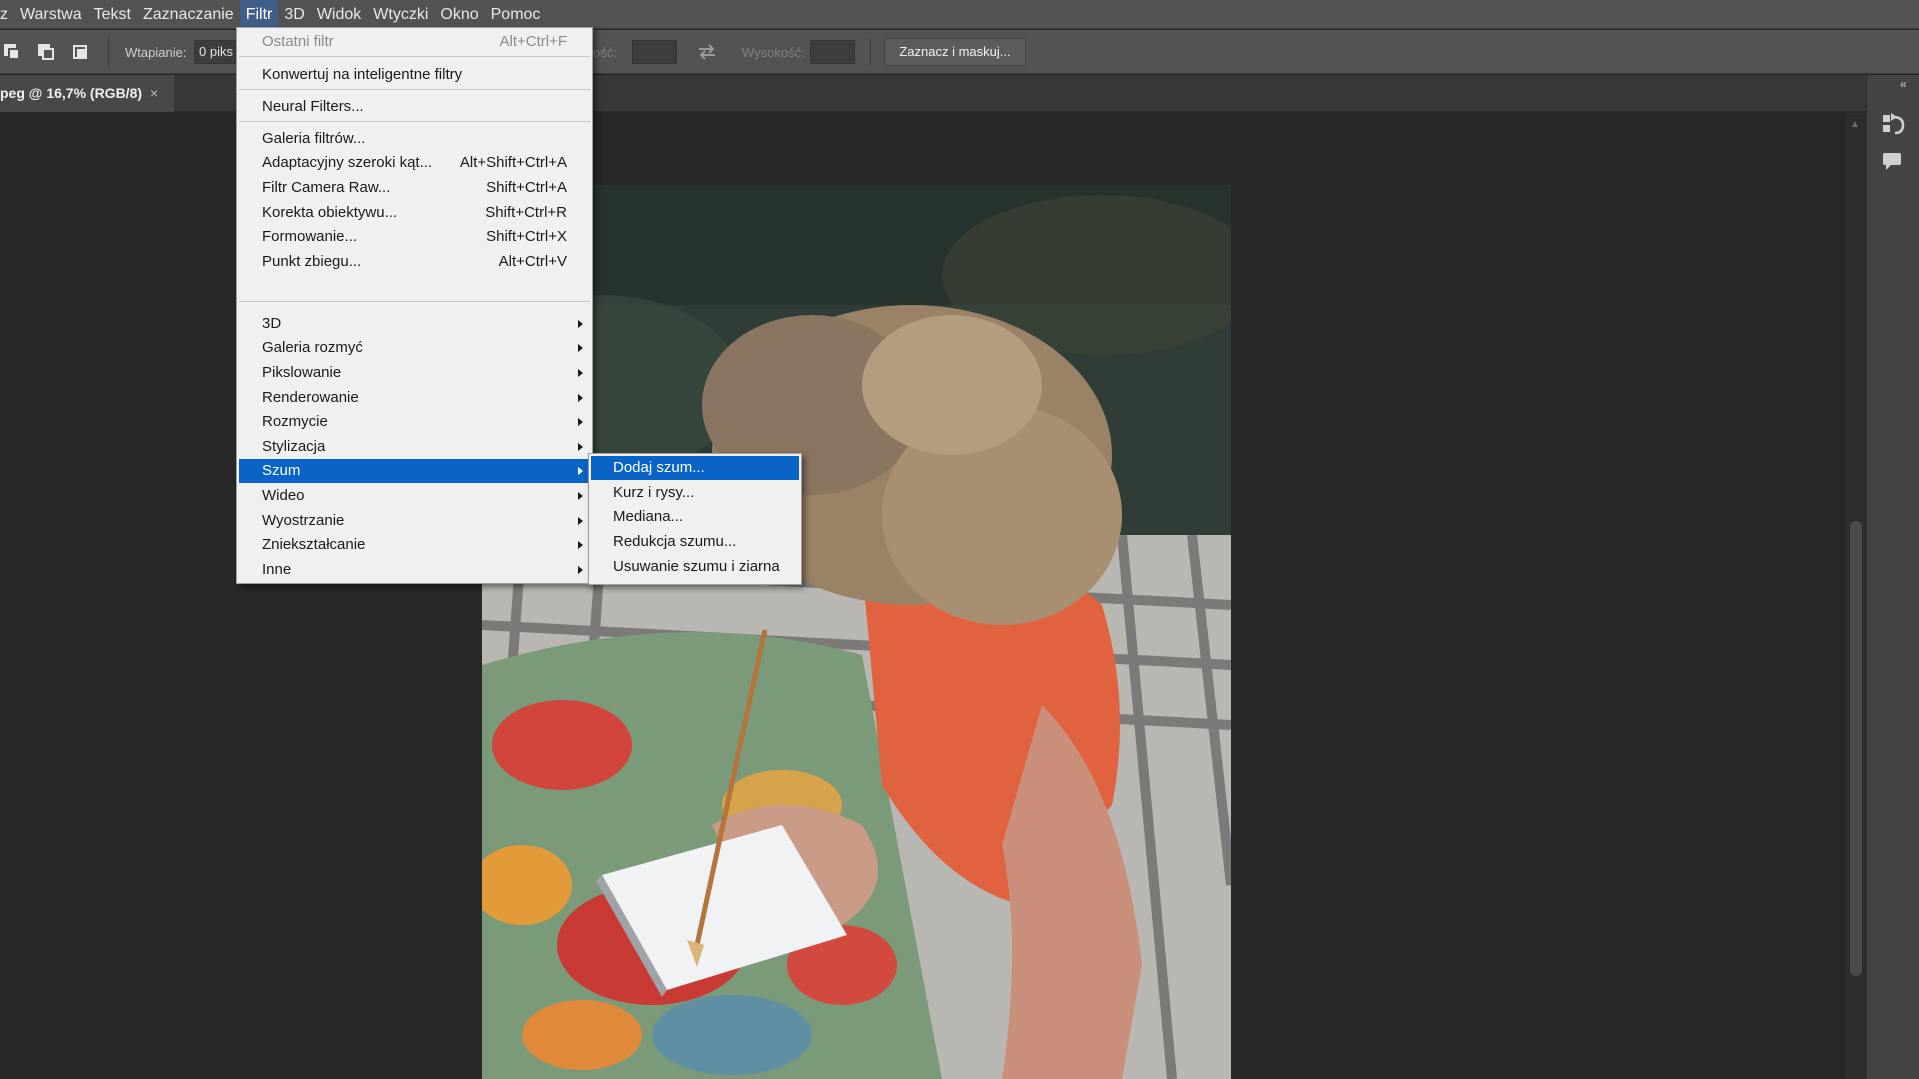  I want to click on menu-item-camera-raw: Filtr Camera Raw... Shift+Ctrl+A, so click(414, 188).